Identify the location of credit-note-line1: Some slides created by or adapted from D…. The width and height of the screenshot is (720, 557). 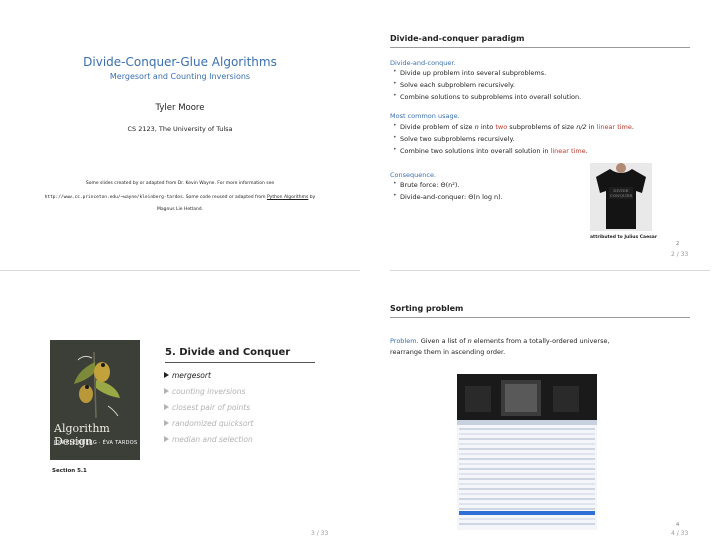
(180, 183).